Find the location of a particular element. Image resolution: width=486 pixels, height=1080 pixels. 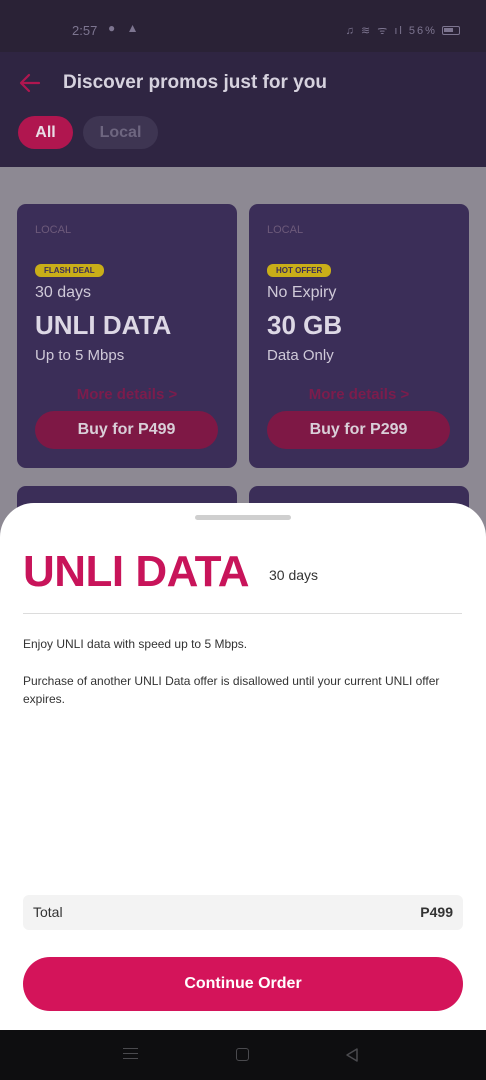

sheet-description: Enjoy UNLI data with speed up to 5 Mbps. is located at coordinates (135, 644).